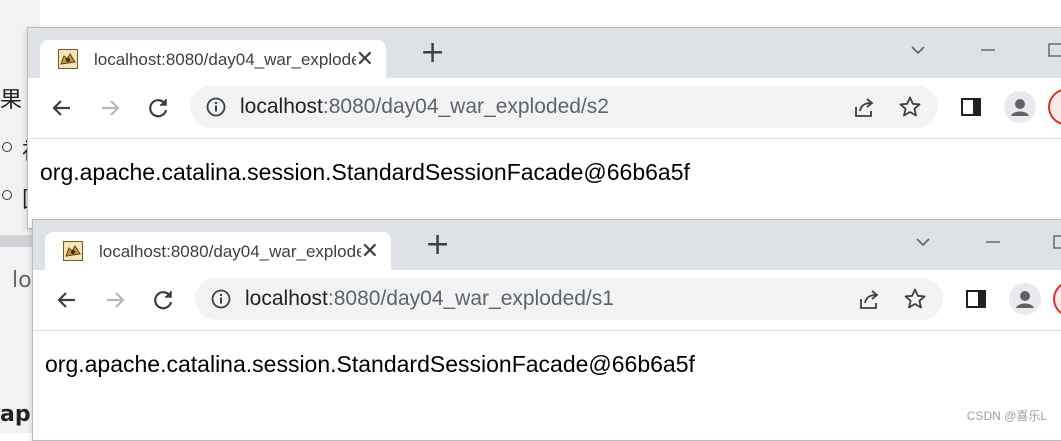 This screenshot has width=1061, height=441. I want to click on url-text: localhost:8080/day04_war_exploded/s2, so click(424, 107).